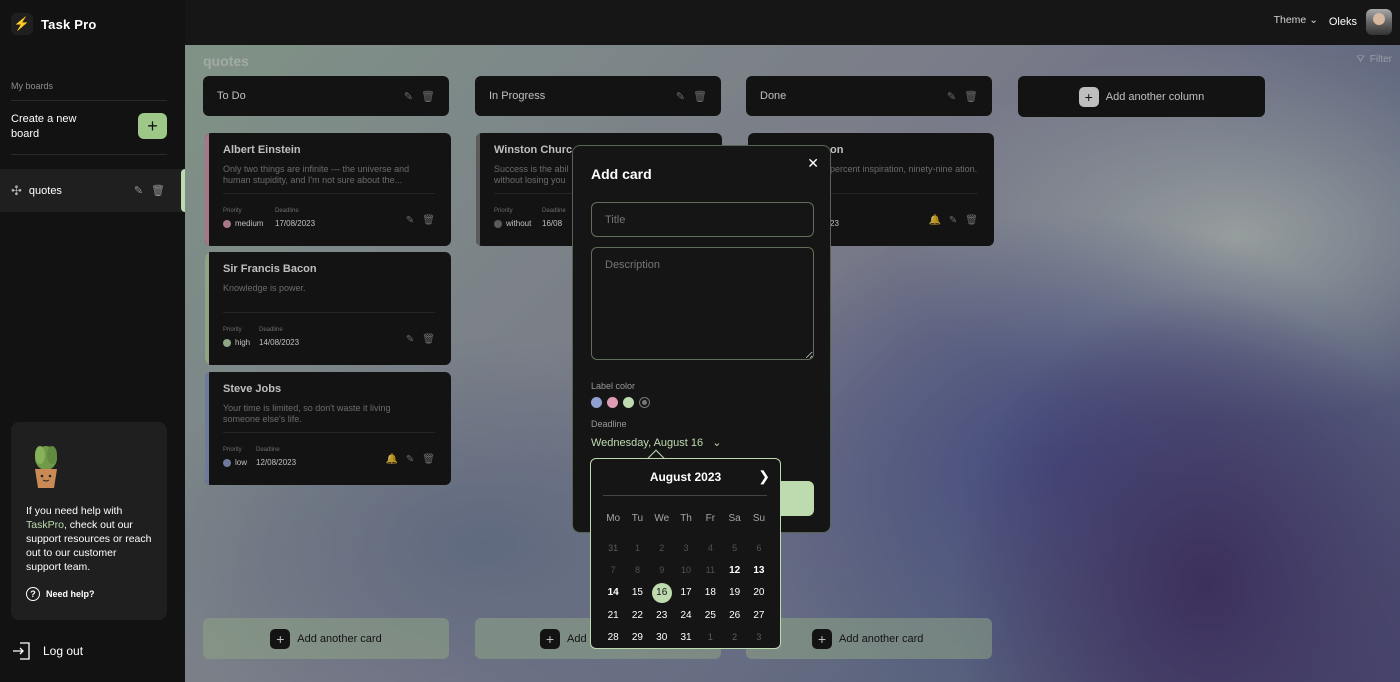 This screenshot has width=1400, height=682. Describe the element at coordinates (734, 593) in the screenshot. I see `calendar-day: 19` at that location.